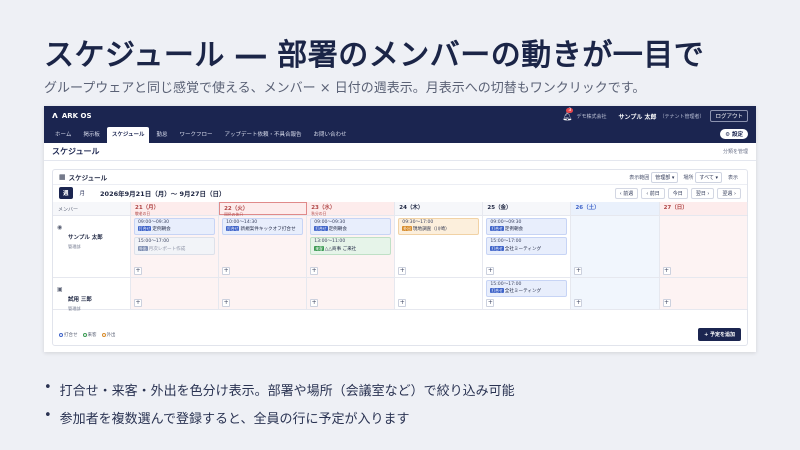 Image resolution: width=800 pixels, height=450 pixels. I want to click on prev-day-button: ‹ 前日, so click(653, 193).